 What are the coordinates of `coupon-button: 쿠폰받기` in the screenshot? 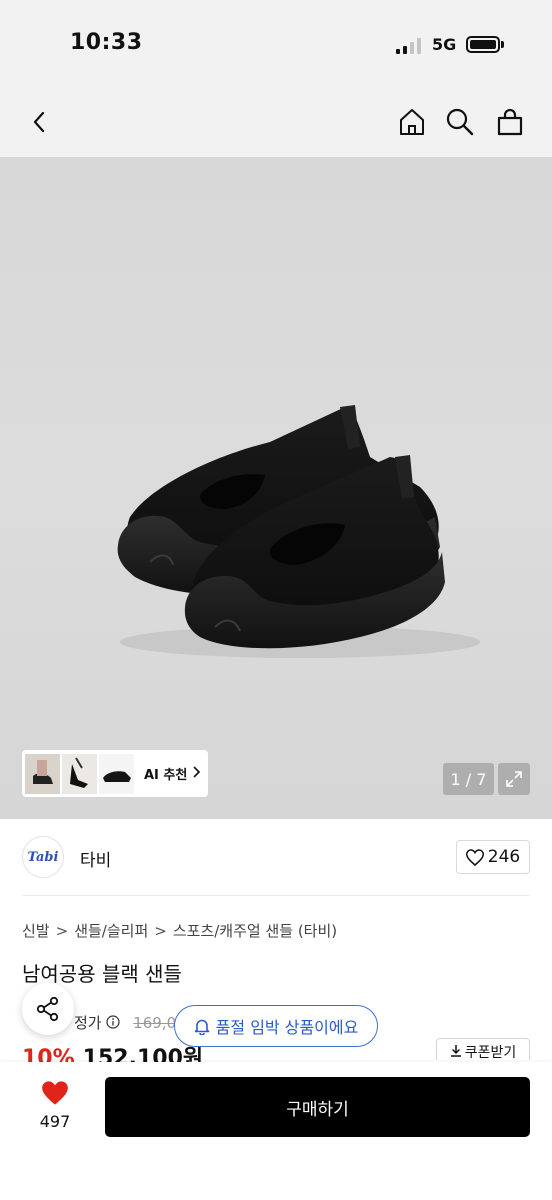 It's located at (483, 1049).